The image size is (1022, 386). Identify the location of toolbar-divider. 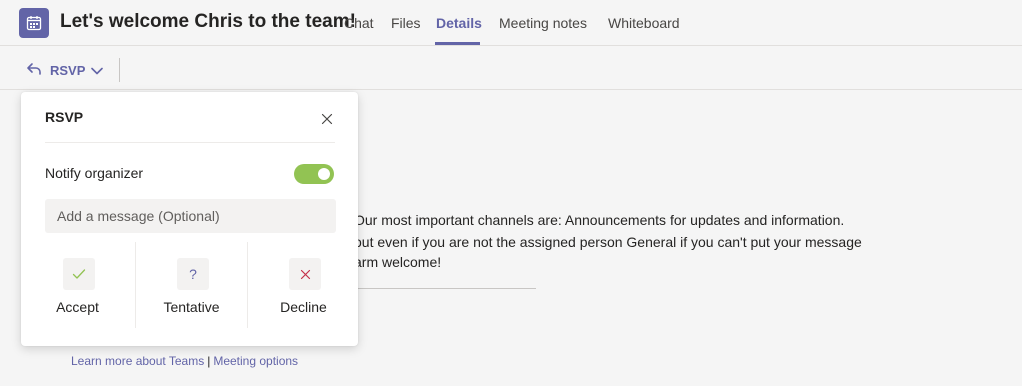
(119, 70).